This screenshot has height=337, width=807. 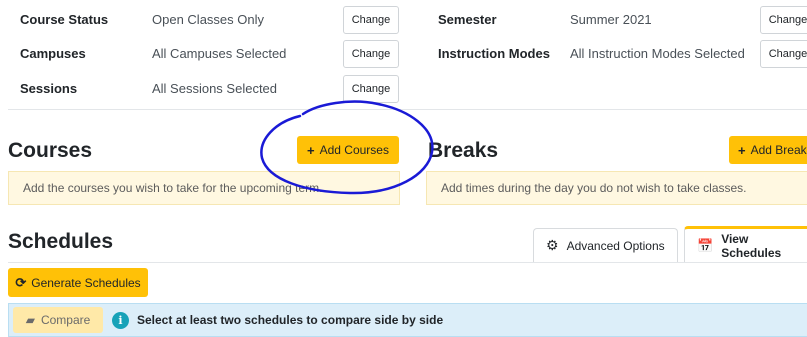 What do you see at coordinates (53, 53) in the screenshot?
I see `campuses-label: Campuses` at bounding box center [53, 53].